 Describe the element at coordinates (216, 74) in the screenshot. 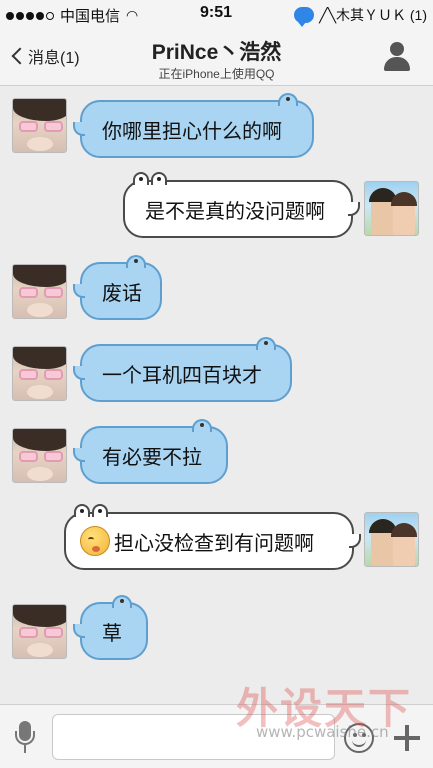

I see `chat-subtitle: 正在iPhone上使用QQ` at that location.